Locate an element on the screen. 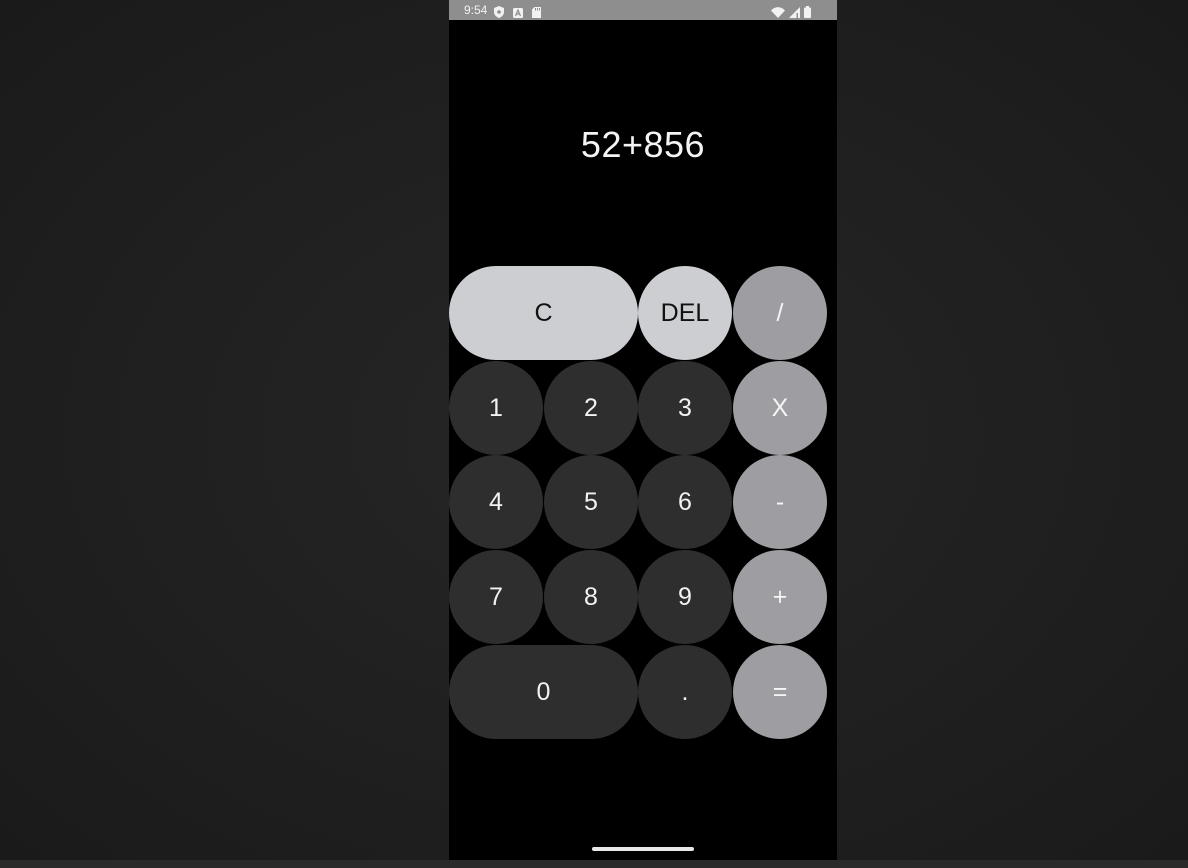 This screenshot has height=868, width=1188. status-bar: 9:54 is located at coordinates (643, 10).